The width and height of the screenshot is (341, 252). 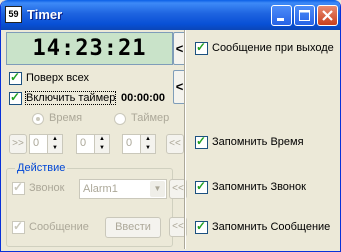 I want to click on app-icon: 59, so click(x=13, y=14).